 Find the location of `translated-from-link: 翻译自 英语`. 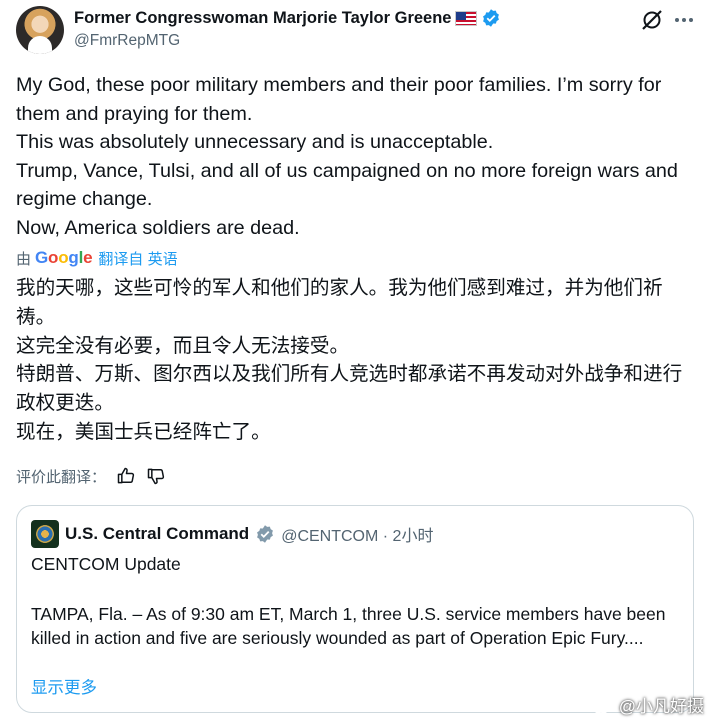

translated-from-link: 翻译自 英语 is located at coordinates (137, 258).